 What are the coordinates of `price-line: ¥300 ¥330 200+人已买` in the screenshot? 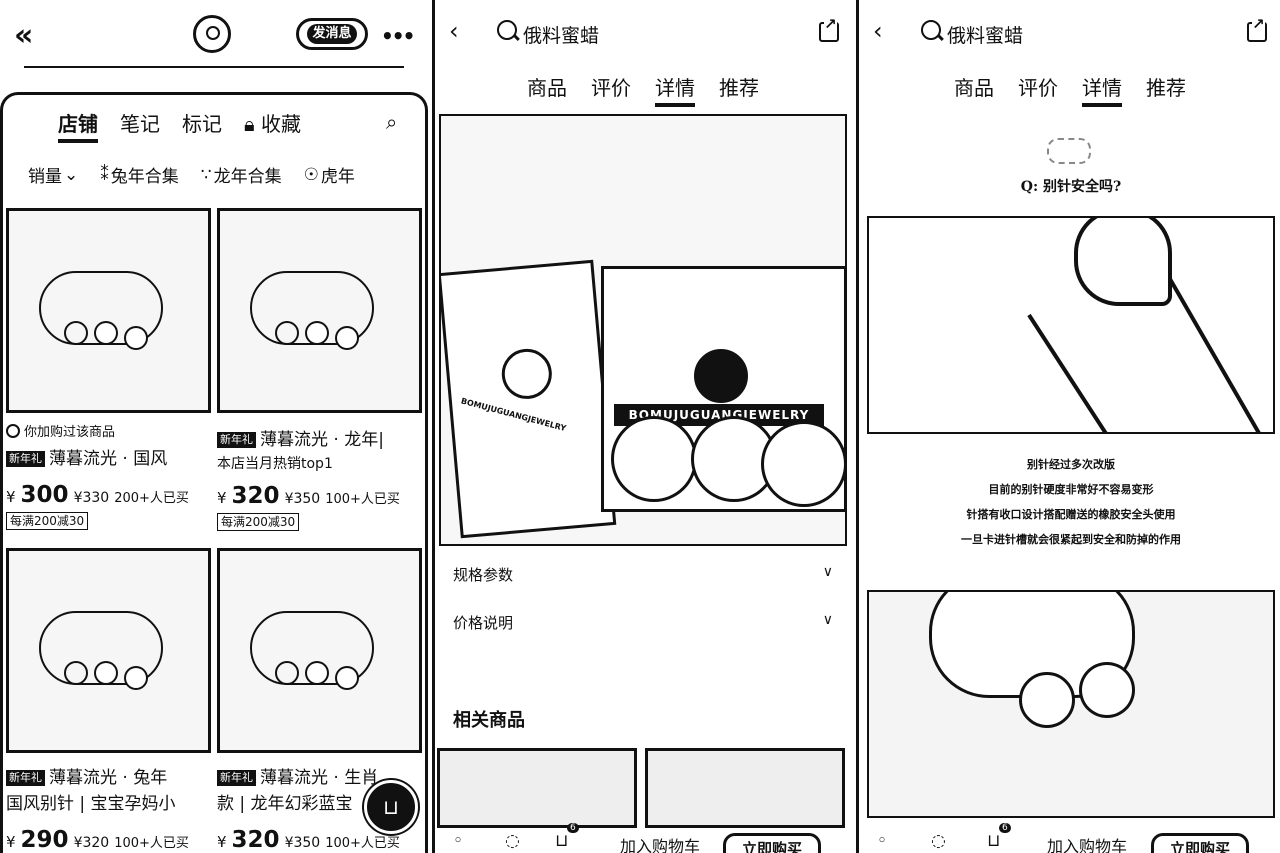 It's located at (108, 495).